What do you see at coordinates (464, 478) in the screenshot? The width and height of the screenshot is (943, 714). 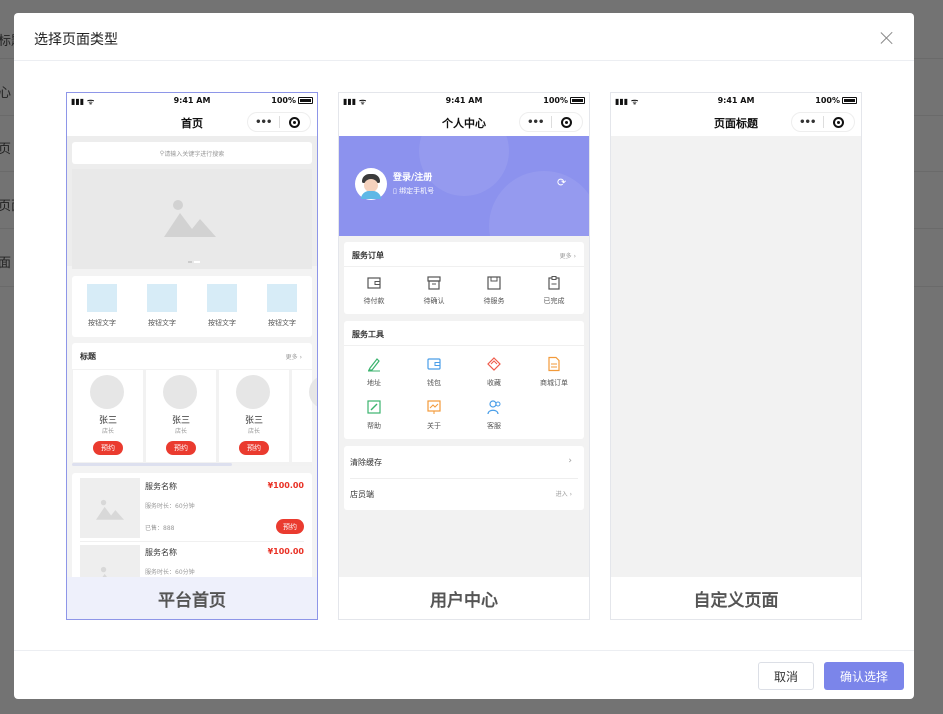 I see `settings-menu: 清除缓存 › 店员端 进入 ›` at bounding box center [464, 478].